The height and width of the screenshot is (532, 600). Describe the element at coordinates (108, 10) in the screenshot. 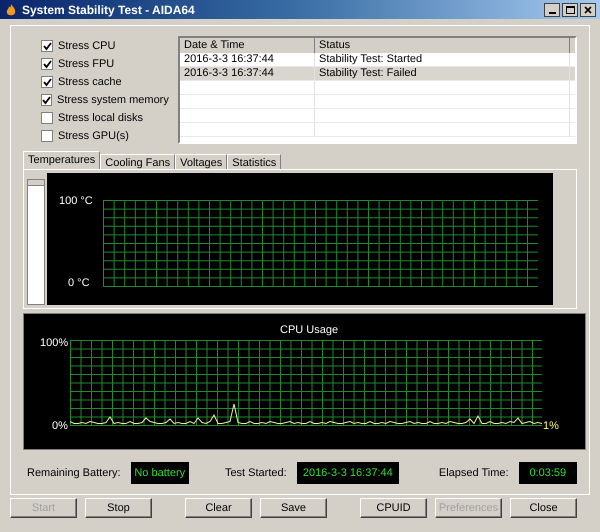

I see `window-title: System Stability Test - AIDA64` at that location.